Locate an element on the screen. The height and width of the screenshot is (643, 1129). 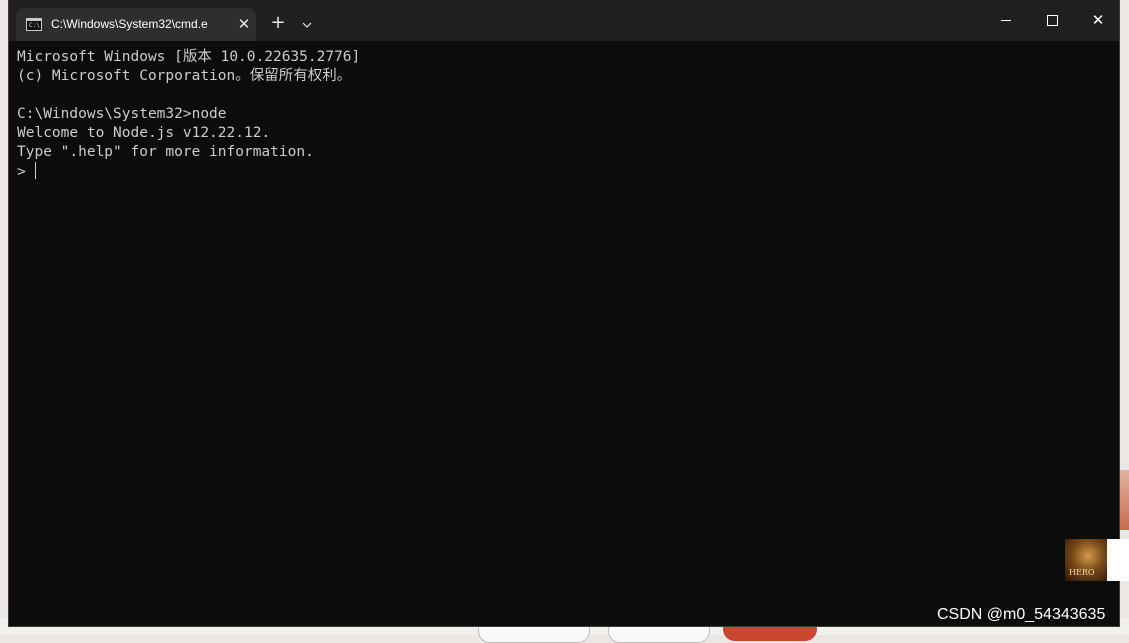
maximize-button is located at coordinates (1052, 20).